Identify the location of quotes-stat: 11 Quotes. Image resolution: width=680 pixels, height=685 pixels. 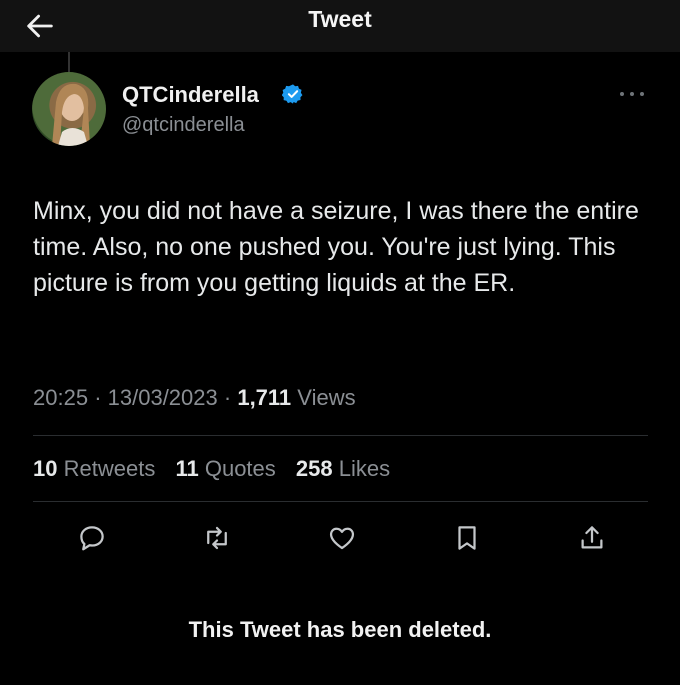
(225, 468).